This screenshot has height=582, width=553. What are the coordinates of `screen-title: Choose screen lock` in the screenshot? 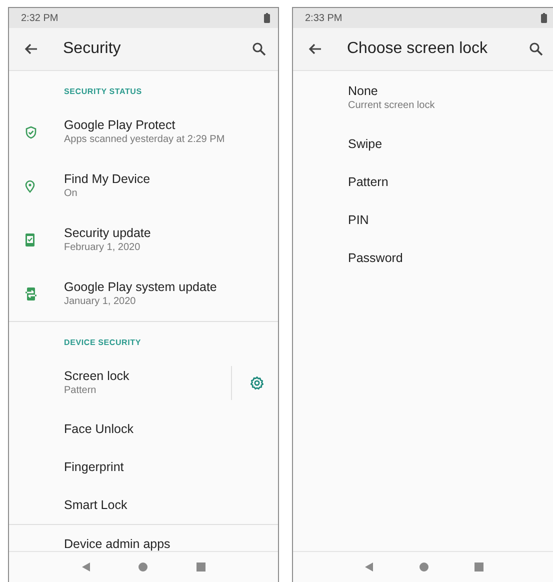 It's located at (418, 49).